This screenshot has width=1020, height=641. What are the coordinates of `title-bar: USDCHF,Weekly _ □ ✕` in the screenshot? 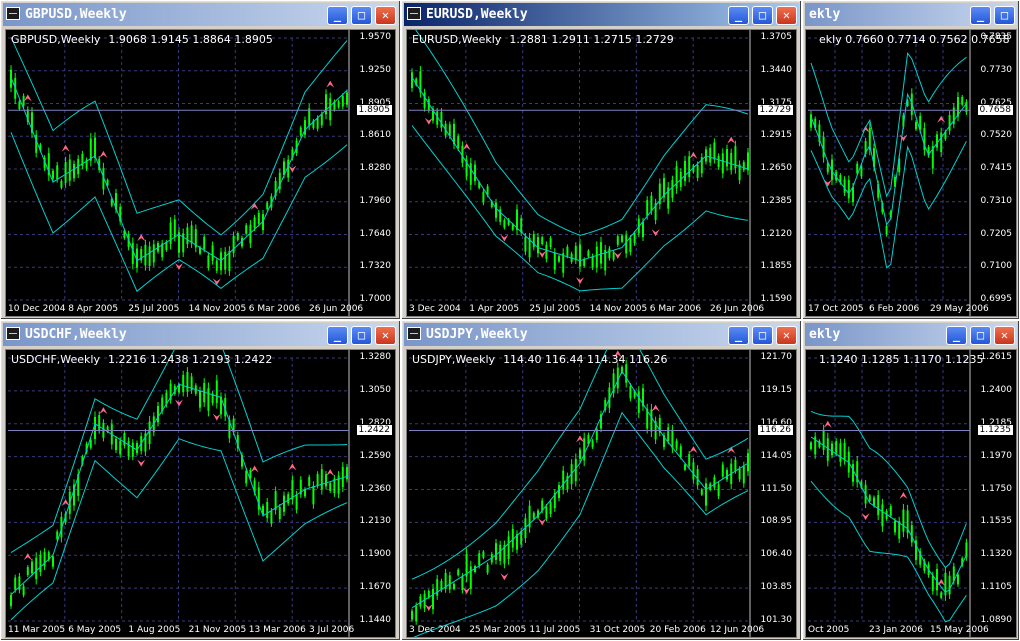 It's located at (200, 334).